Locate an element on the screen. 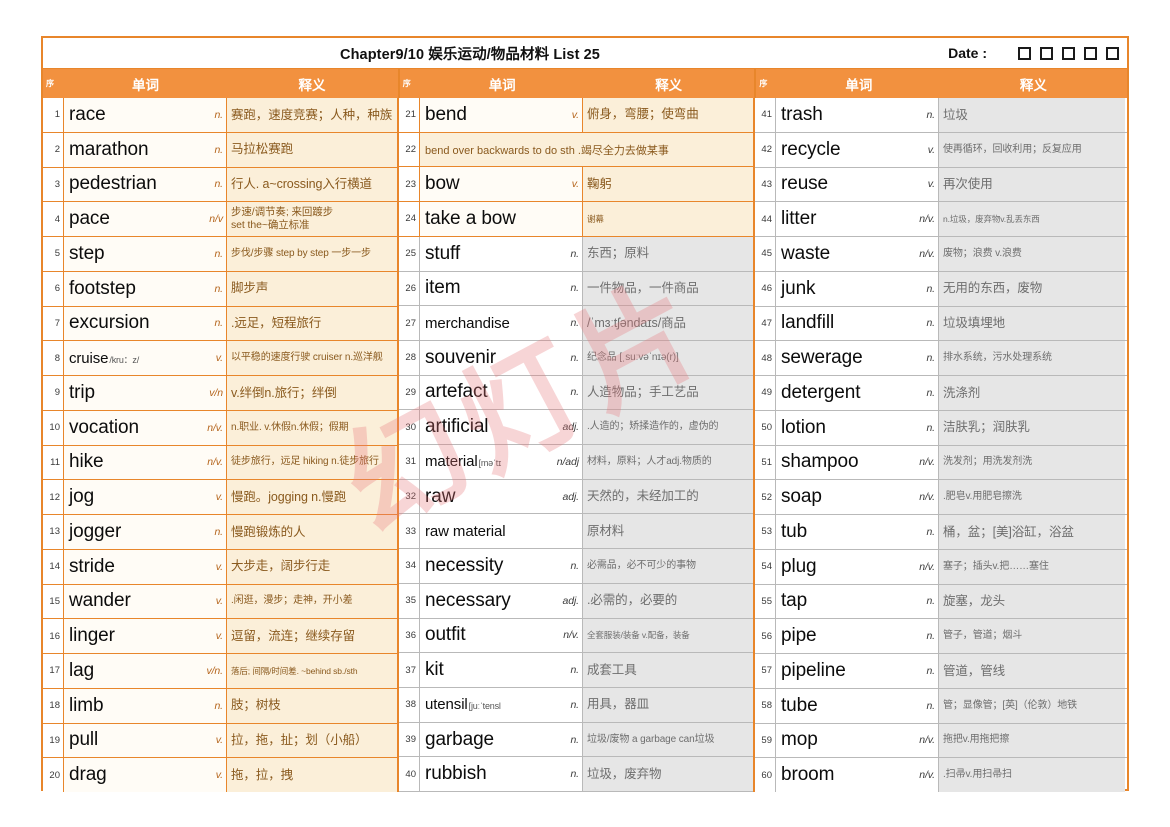  table-row: 51 shampoo n/v. 洗发剂；用洗发剂洗 is located at coordinates (941, 463).